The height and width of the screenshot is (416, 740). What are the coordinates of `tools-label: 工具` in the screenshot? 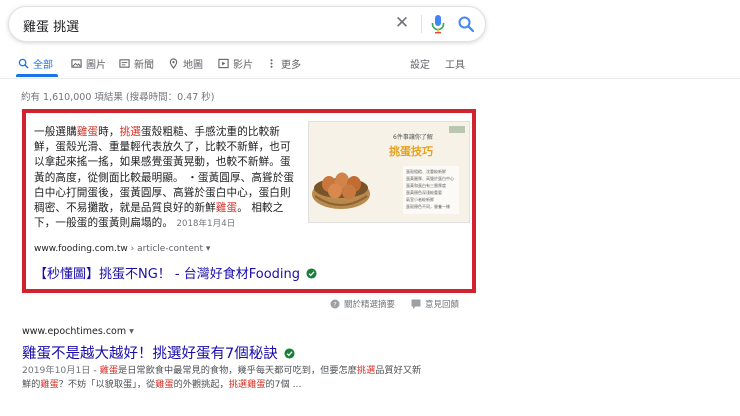 It's located at (455, 65).